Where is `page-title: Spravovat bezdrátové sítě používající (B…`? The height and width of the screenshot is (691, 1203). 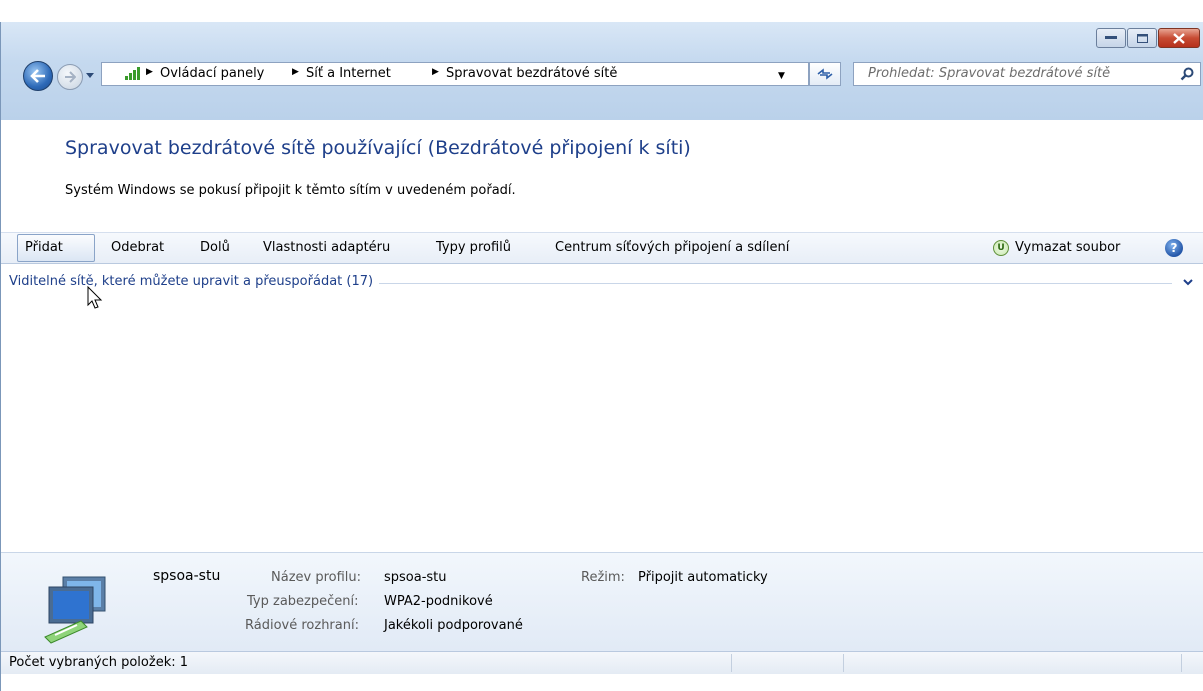
page-title: Spravovat bezdrátové sítě používající (B… is located at coordinates (378, 148).